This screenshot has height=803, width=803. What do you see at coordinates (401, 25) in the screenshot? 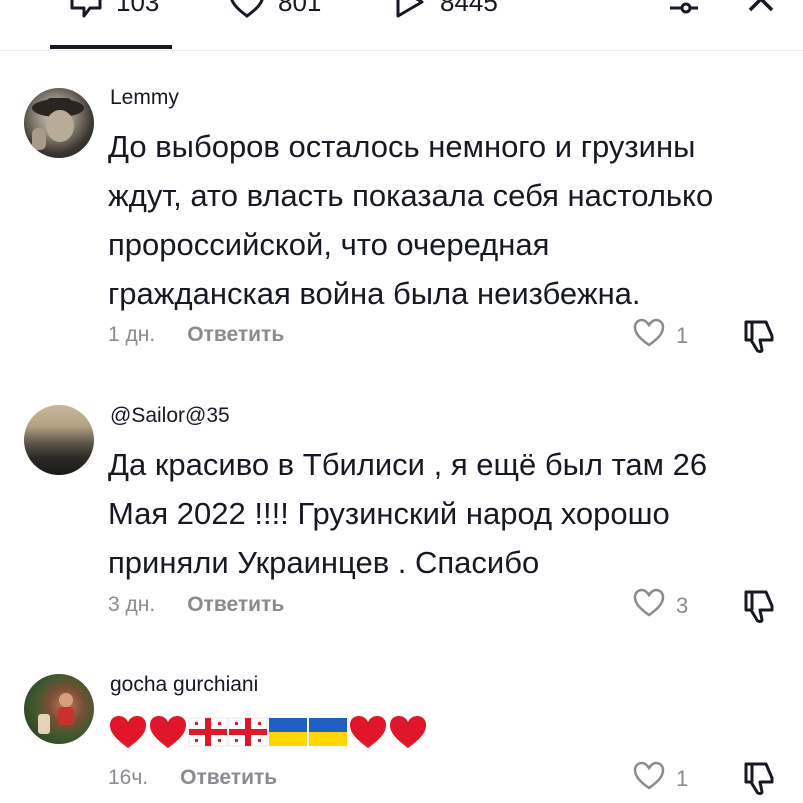
I see `comments-header: 103 801 8445` at bounding box center [401, 25].